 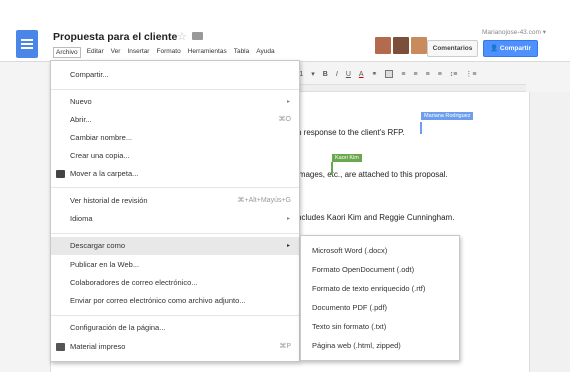 What do you see at coordinates (98, 245) in the screenshot?
I see `menu-item-label: Descargar como` at bounding box center [98, 245].